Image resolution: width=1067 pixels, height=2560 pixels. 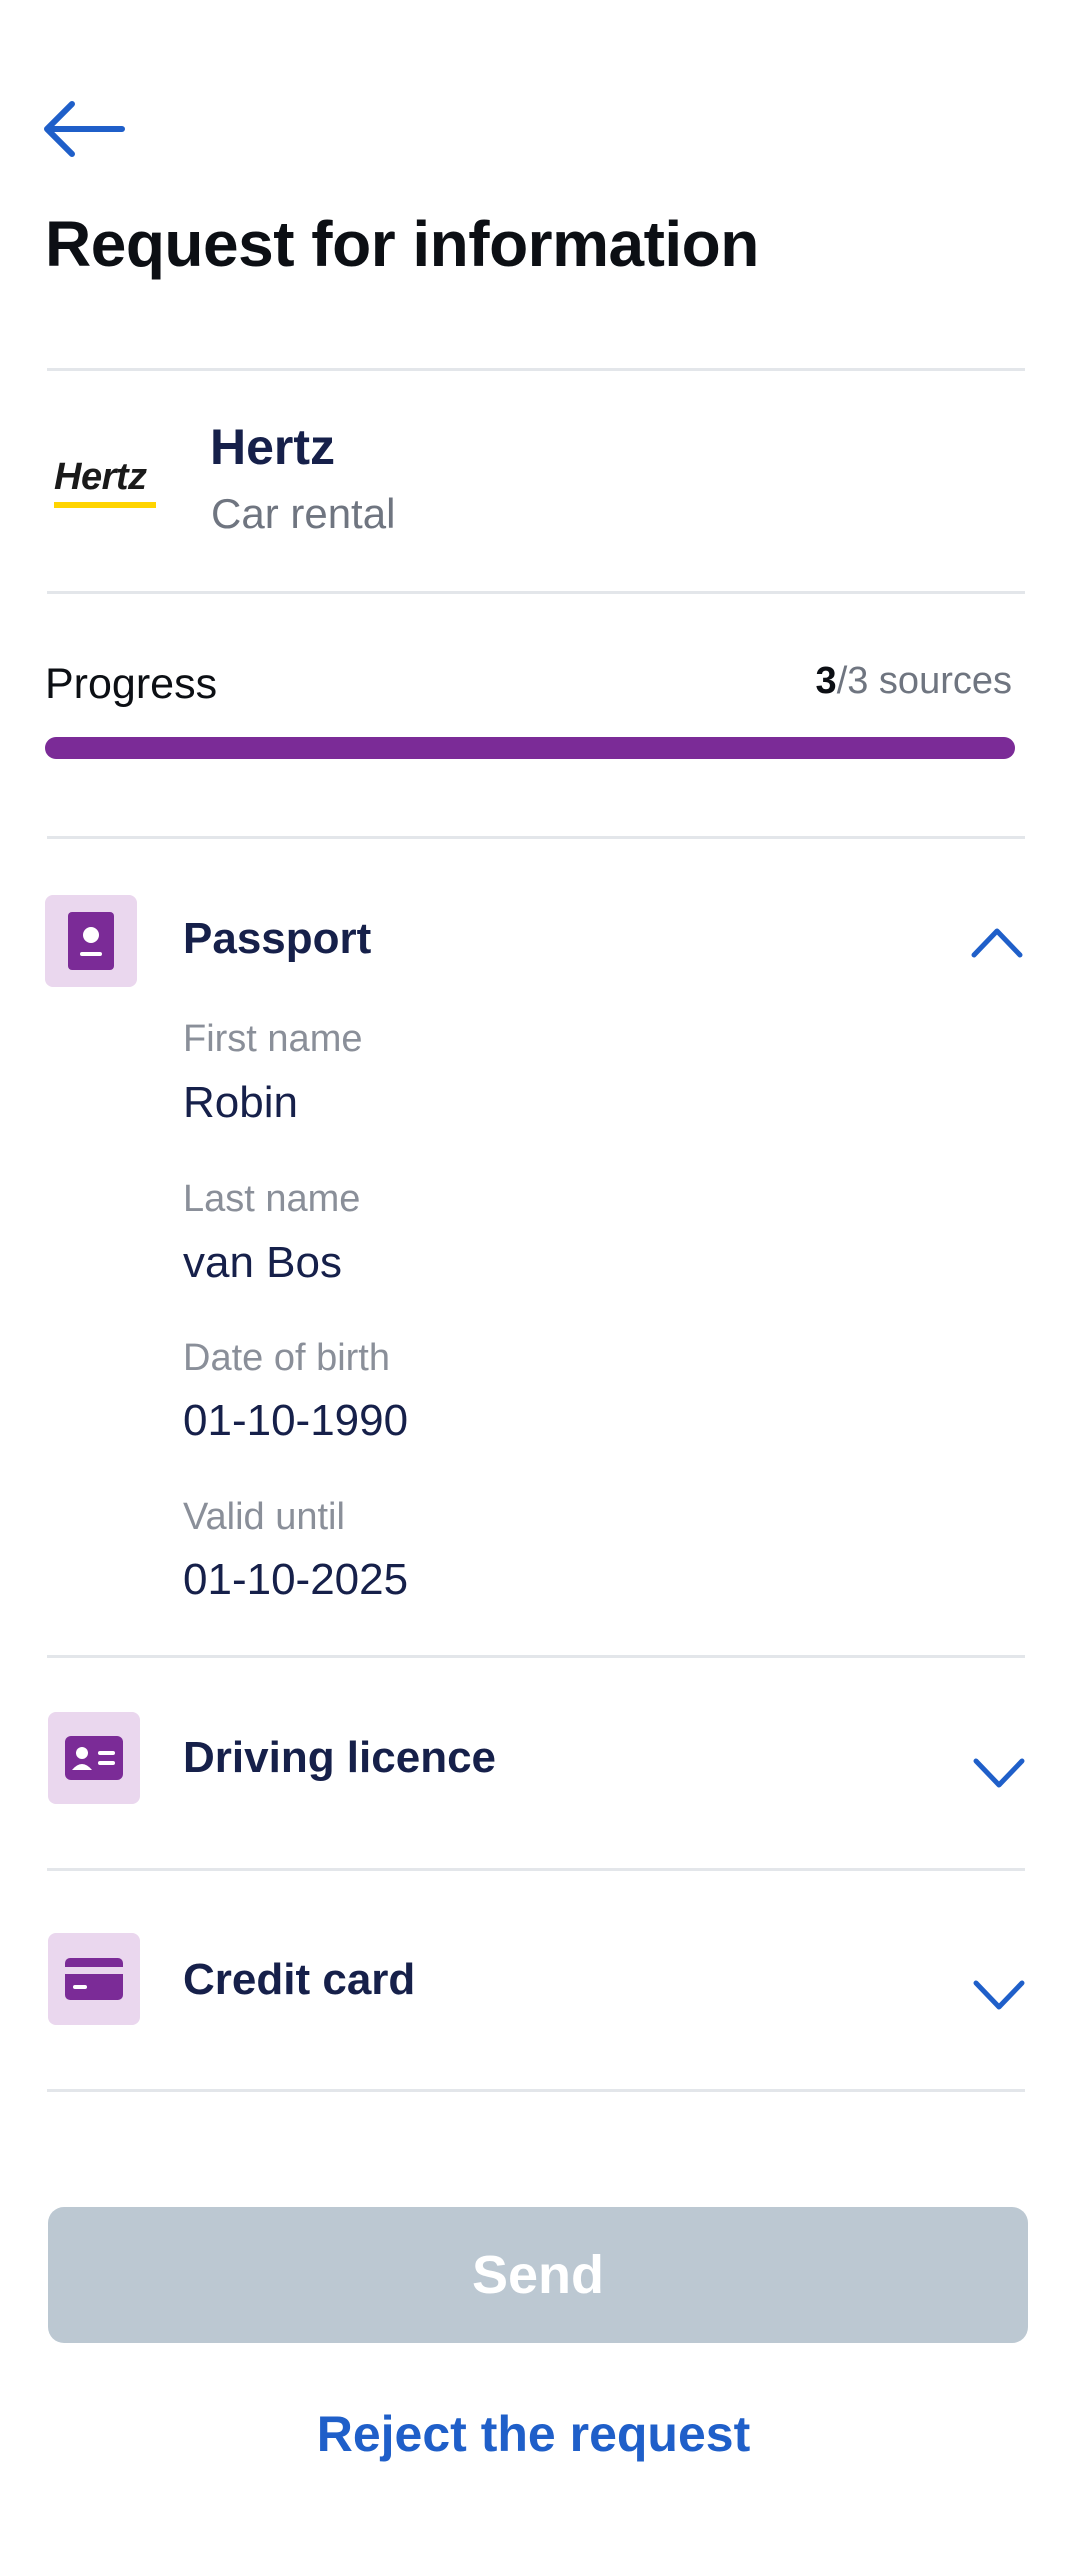 I want to click on last-name-label: Last name, so click(x=272, y=1199).